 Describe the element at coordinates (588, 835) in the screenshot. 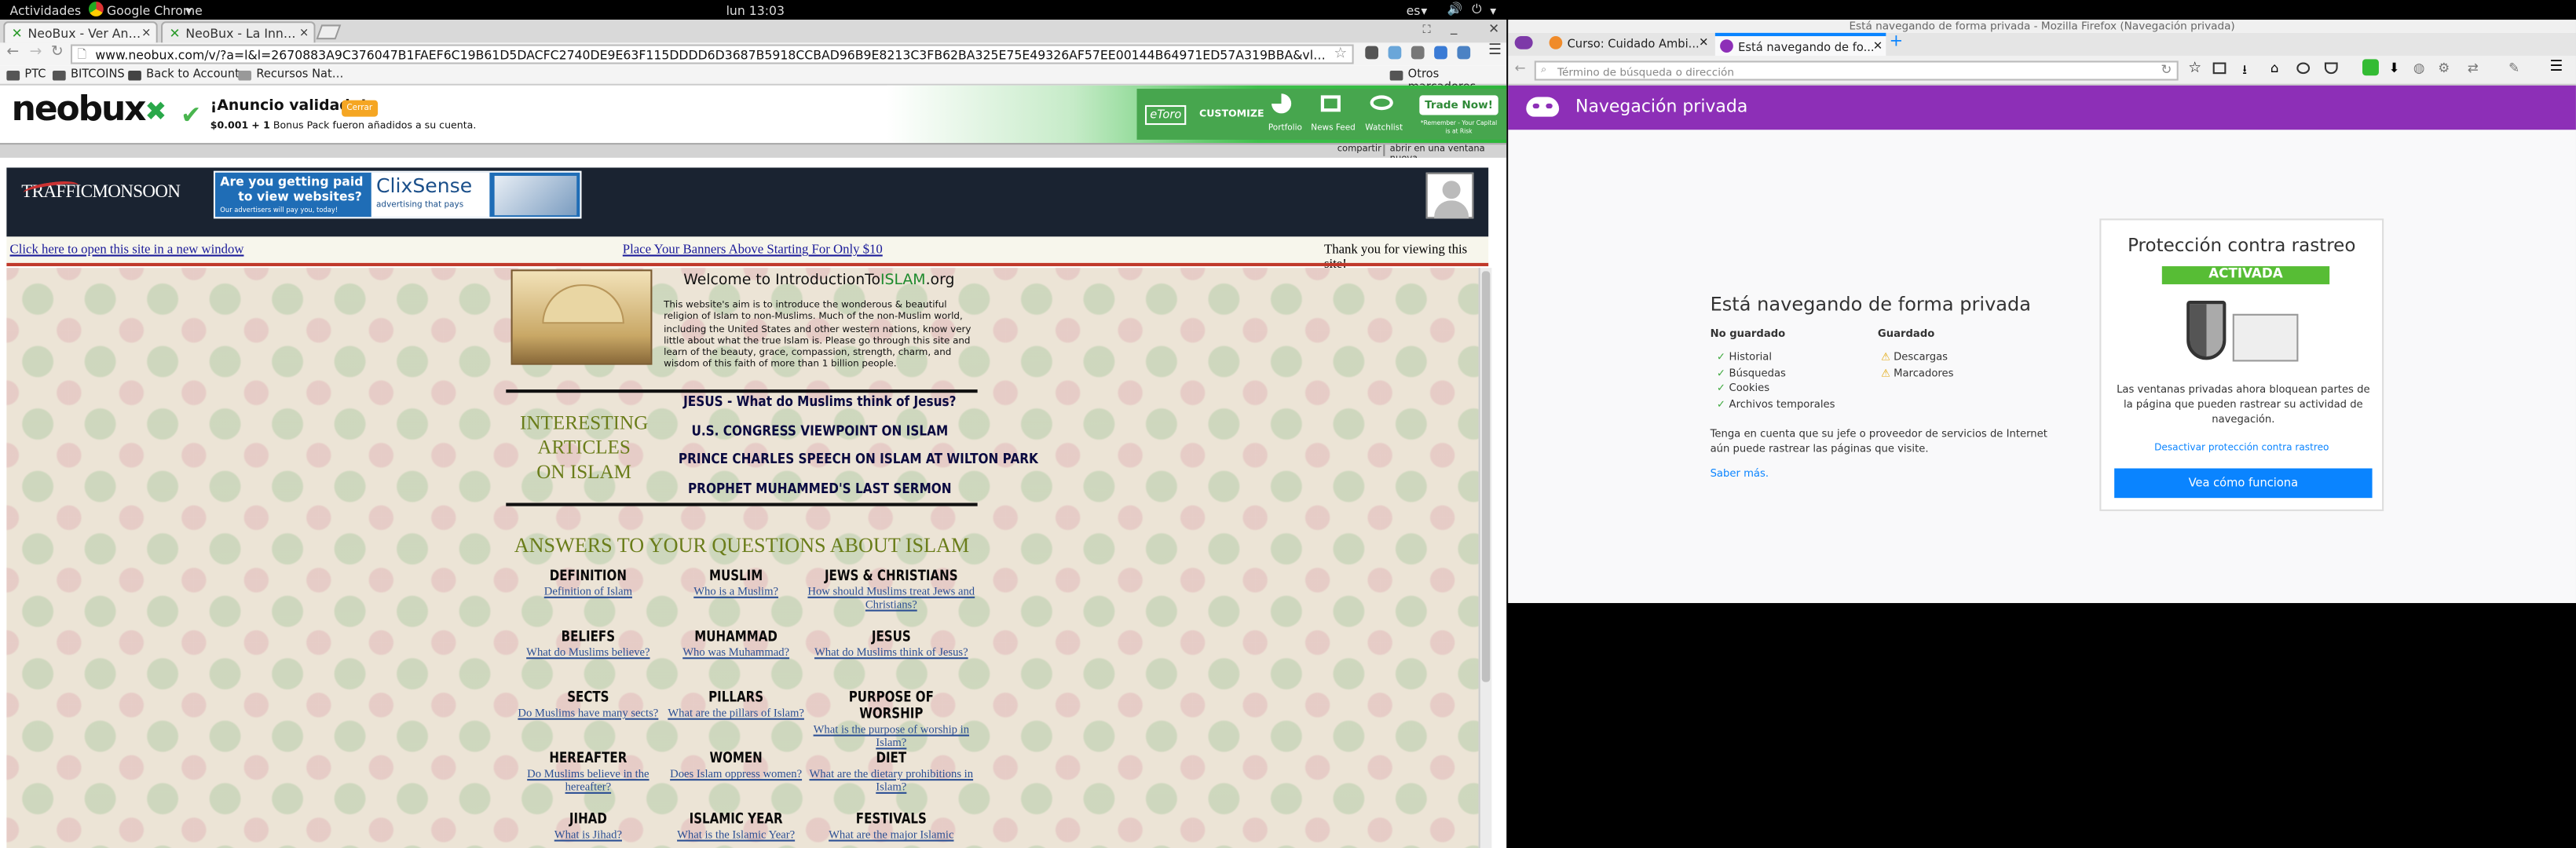

I see `category-question-link: What is Jihad?` at that location.